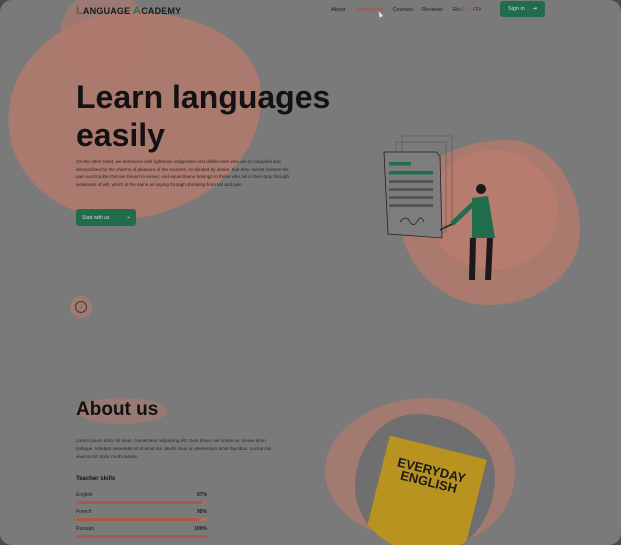 The height and width of the screenshot is (545, 621). Describe the element at coordinates (481, 259) in the screenshot. I see `person-legs` at that location.